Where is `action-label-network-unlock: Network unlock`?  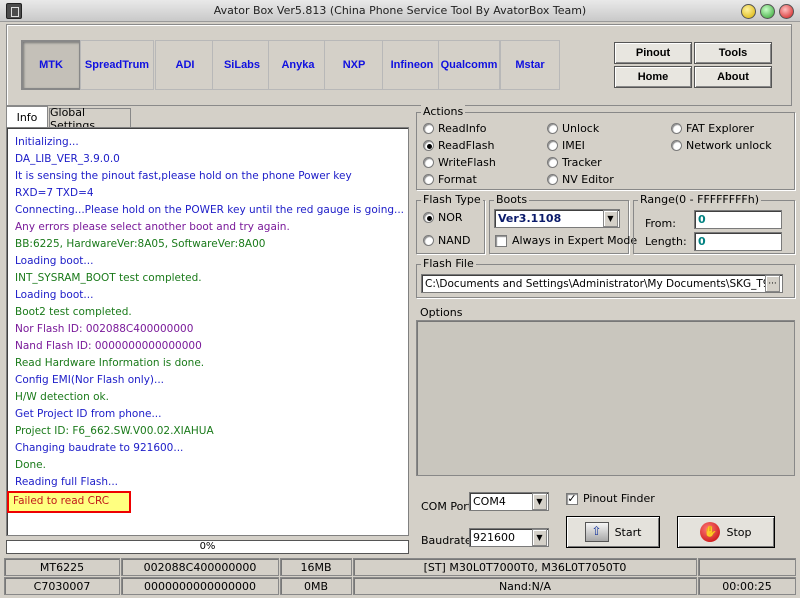
action-label-network-unlock: Network unlock is located at coordinates (729, 145).